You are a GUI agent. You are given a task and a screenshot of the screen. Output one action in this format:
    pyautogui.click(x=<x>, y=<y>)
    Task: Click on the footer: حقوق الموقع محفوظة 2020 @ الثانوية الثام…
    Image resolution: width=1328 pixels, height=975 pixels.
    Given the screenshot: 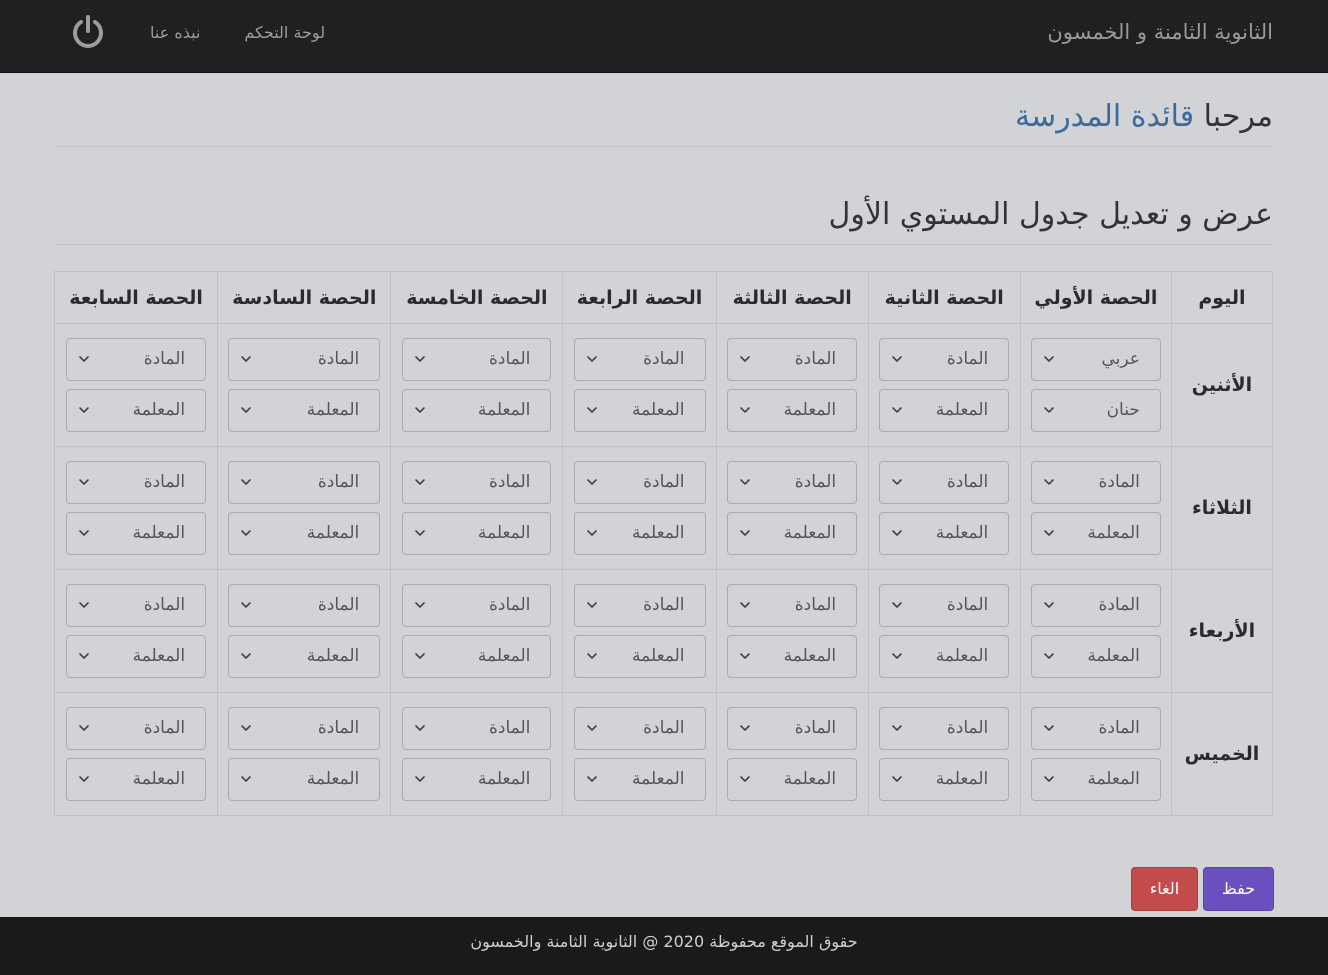 What is the action you would take?
    pyautogui.click(x=664, y=946)
    